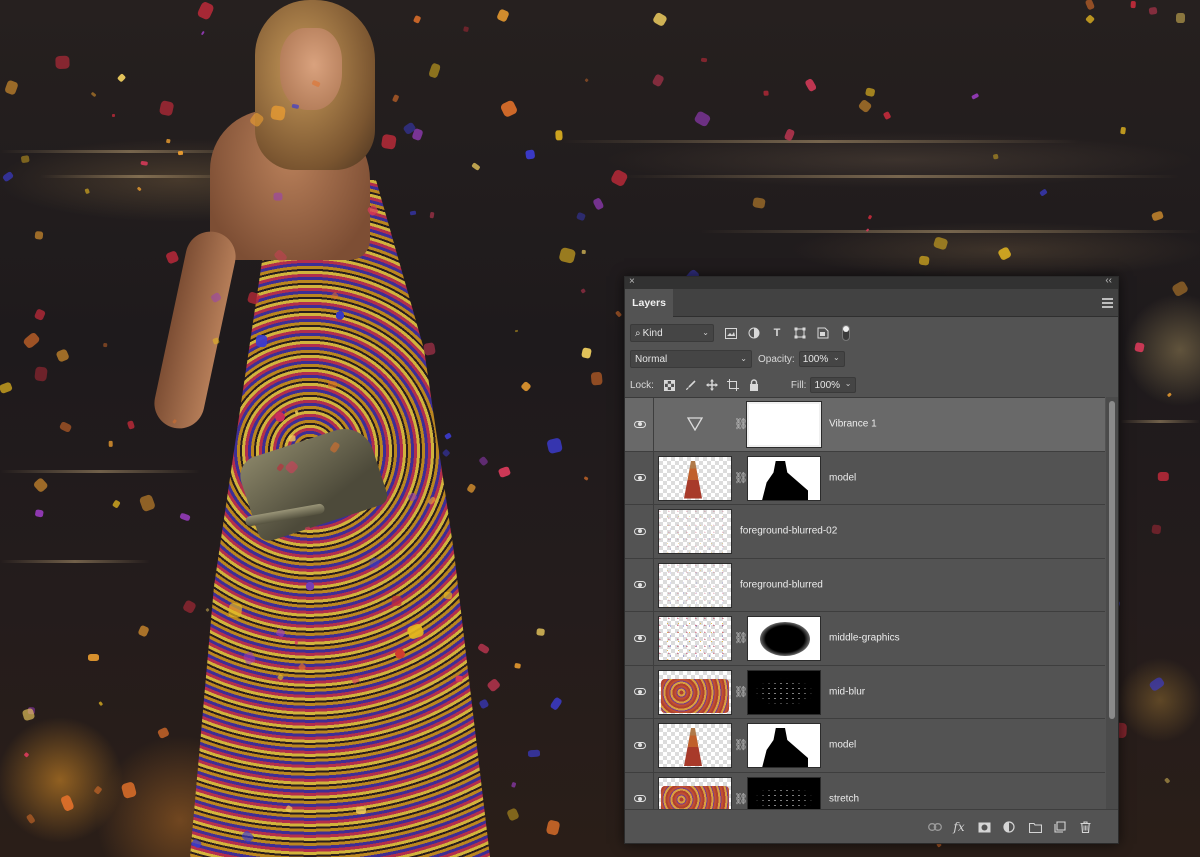 The image size is (1200, 857). Describe the element at coordinates (865, 532) in the screenshot. I see `layer-row: foreground-blurred-02` at that location.